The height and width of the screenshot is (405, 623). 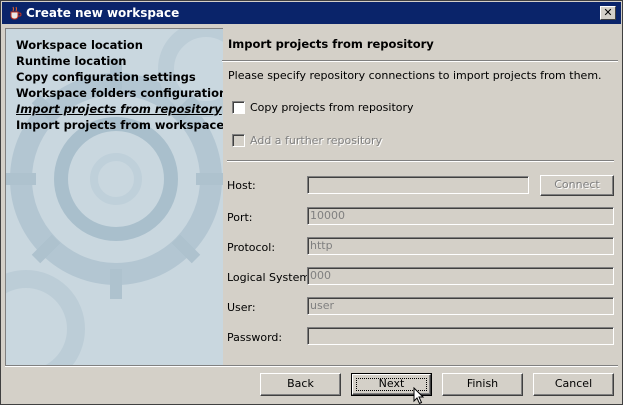 I want to click on add-repository-checkbox, so click(x=238, y=140).